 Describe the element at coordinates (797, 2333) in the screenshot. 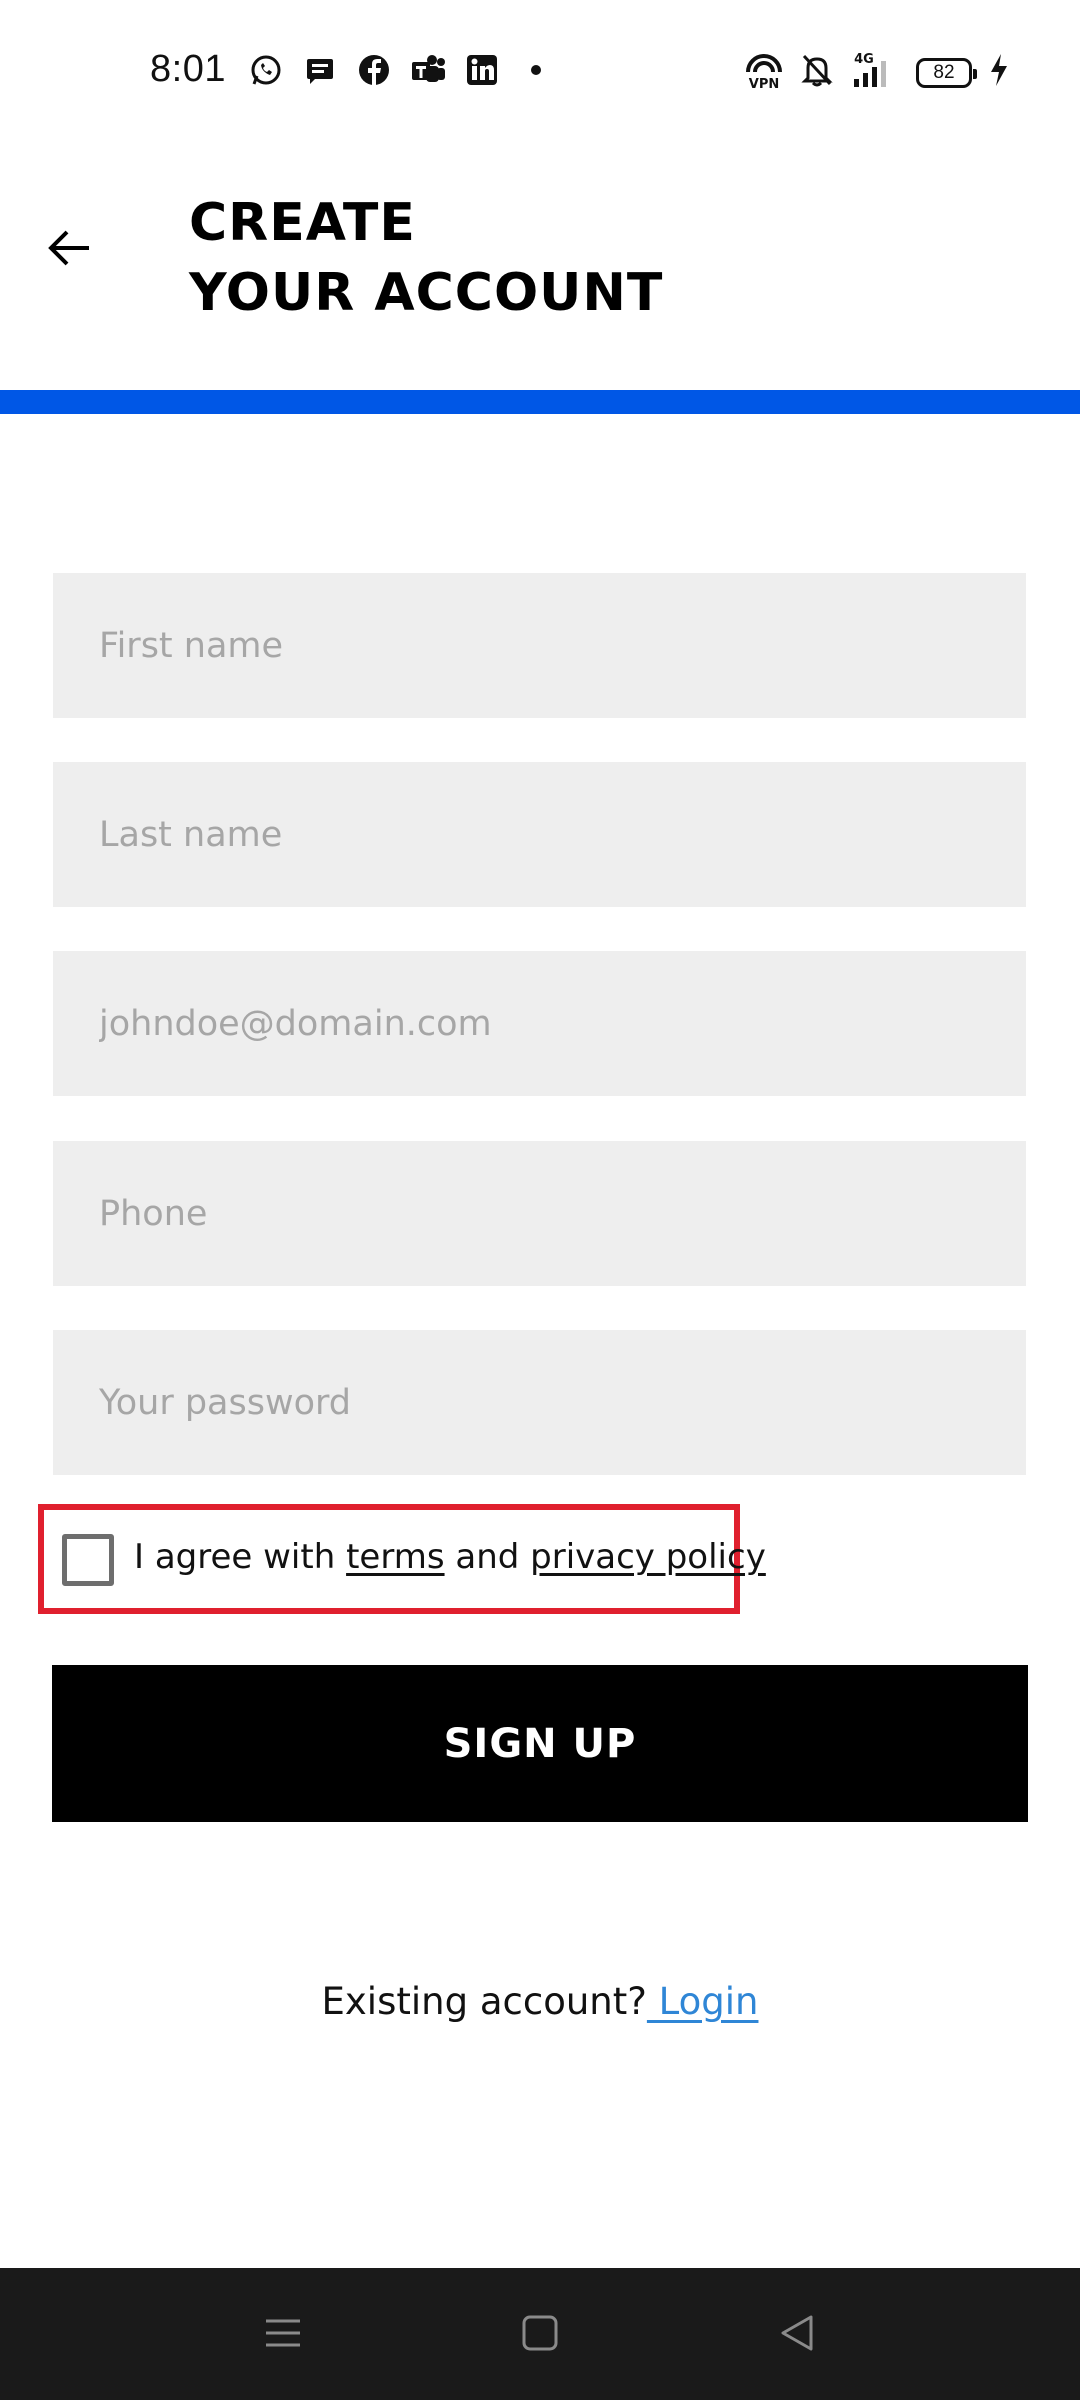

I see `back-icon` at that location.